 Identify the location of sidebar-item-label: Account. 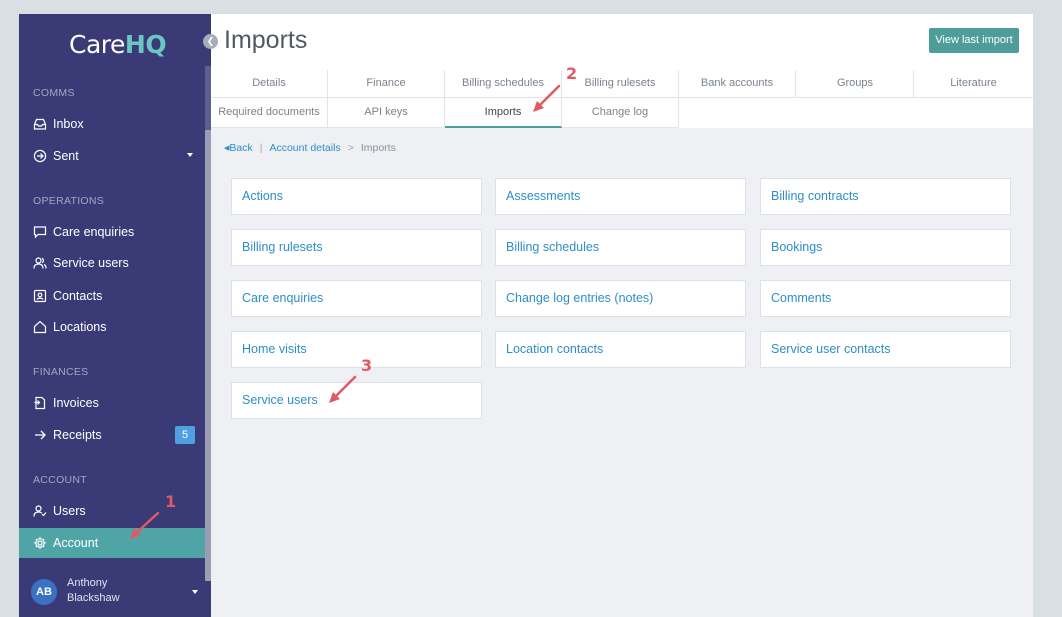
(76, 543).